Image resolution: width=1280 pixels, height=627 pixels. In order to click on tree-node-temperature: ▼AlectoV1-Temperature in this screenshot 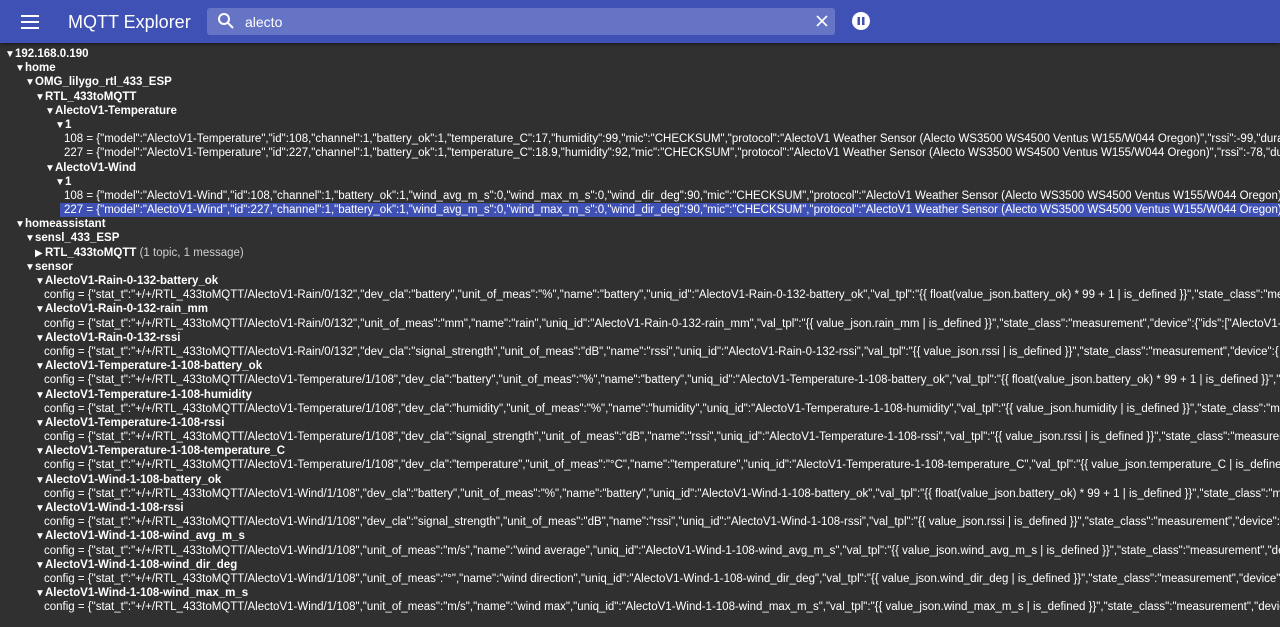, I will do `click(640, 111)`.